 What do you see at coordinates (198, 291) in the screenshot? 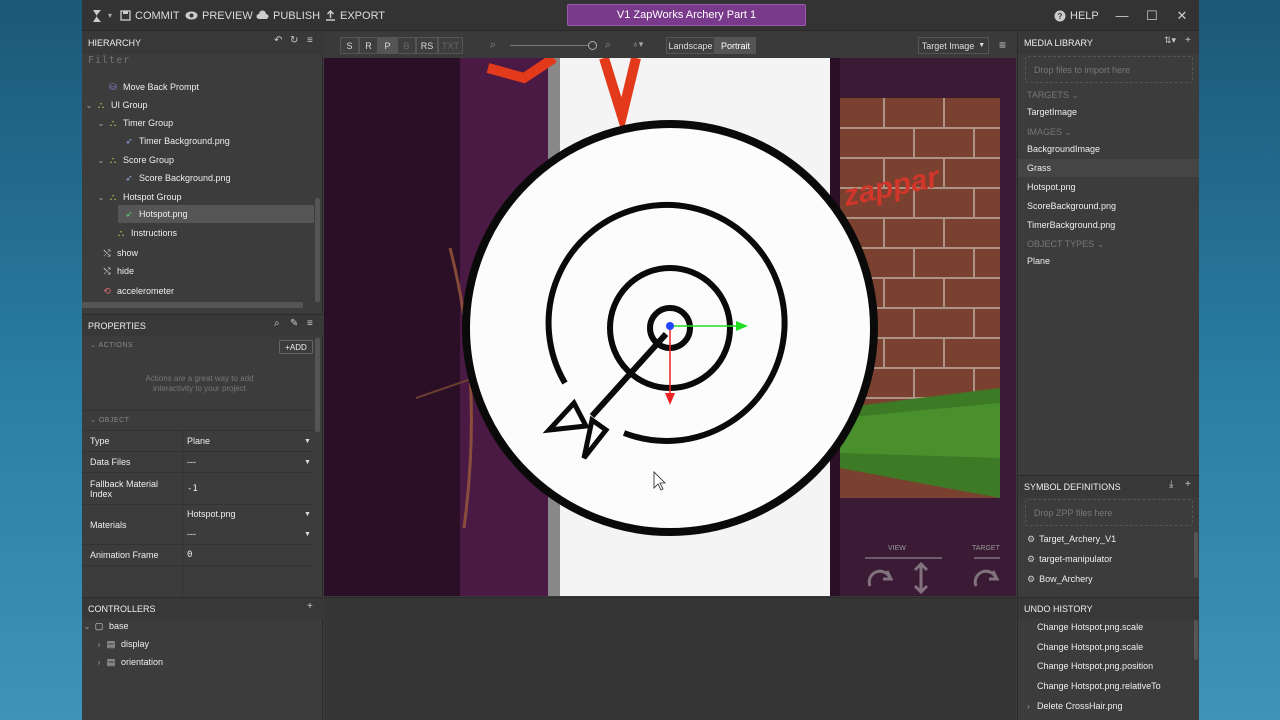
I see `hierarchy-item: ⟲ accelerometer` at bounding box center [198, 291].